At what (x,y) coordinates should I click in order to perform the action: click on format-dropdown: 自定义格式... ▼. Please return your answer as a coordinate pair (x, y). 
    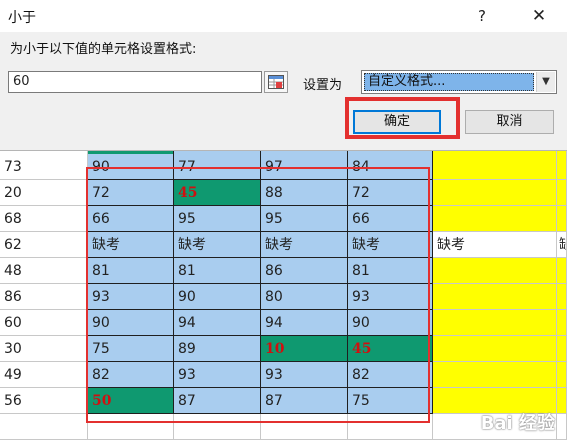
    Looking at the image, I should click on (459, 82).